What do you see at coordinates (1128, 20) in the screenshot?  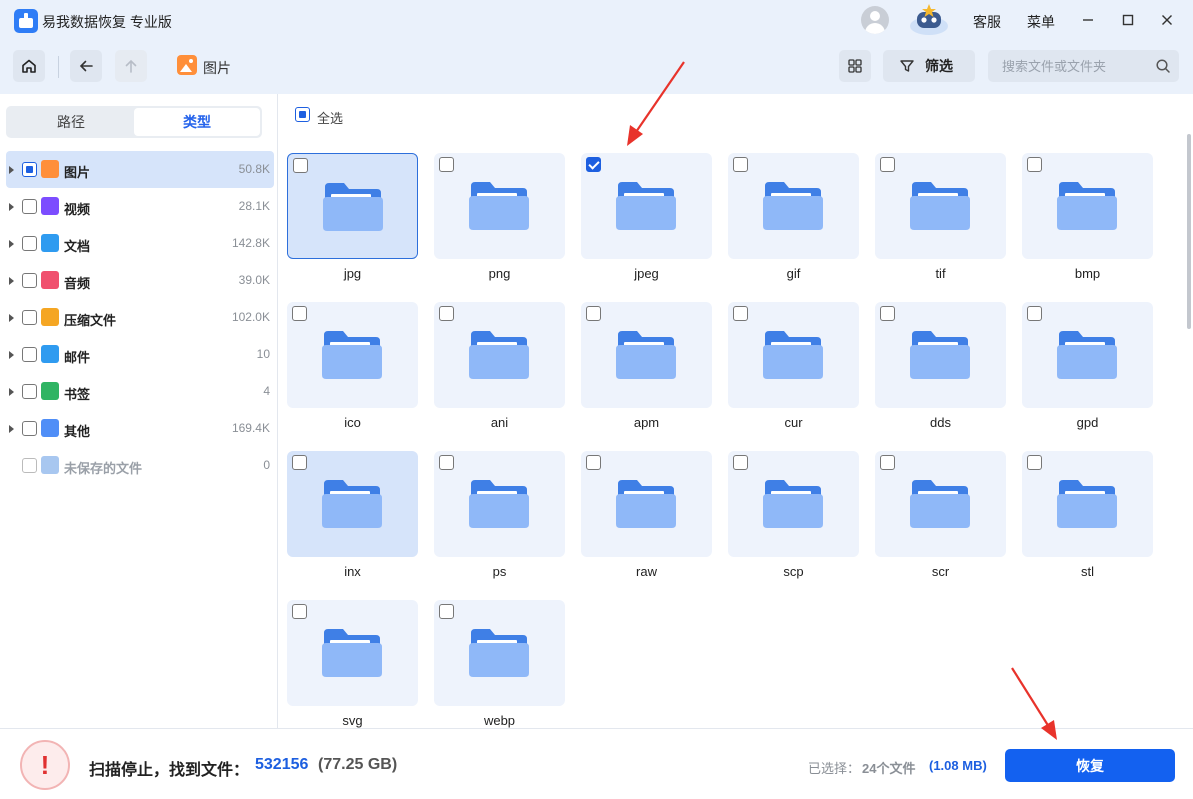 I see `maximize-button` at bounding box center [1128, 20].